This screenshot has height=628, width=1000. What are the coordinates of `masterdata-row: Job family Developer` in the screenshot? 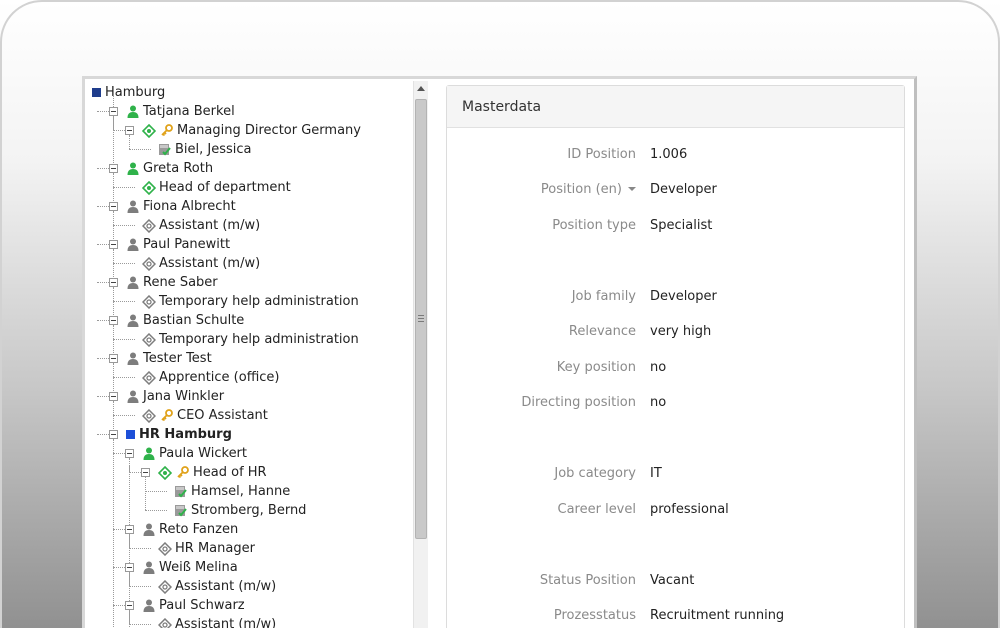 It's located at (676, 299).